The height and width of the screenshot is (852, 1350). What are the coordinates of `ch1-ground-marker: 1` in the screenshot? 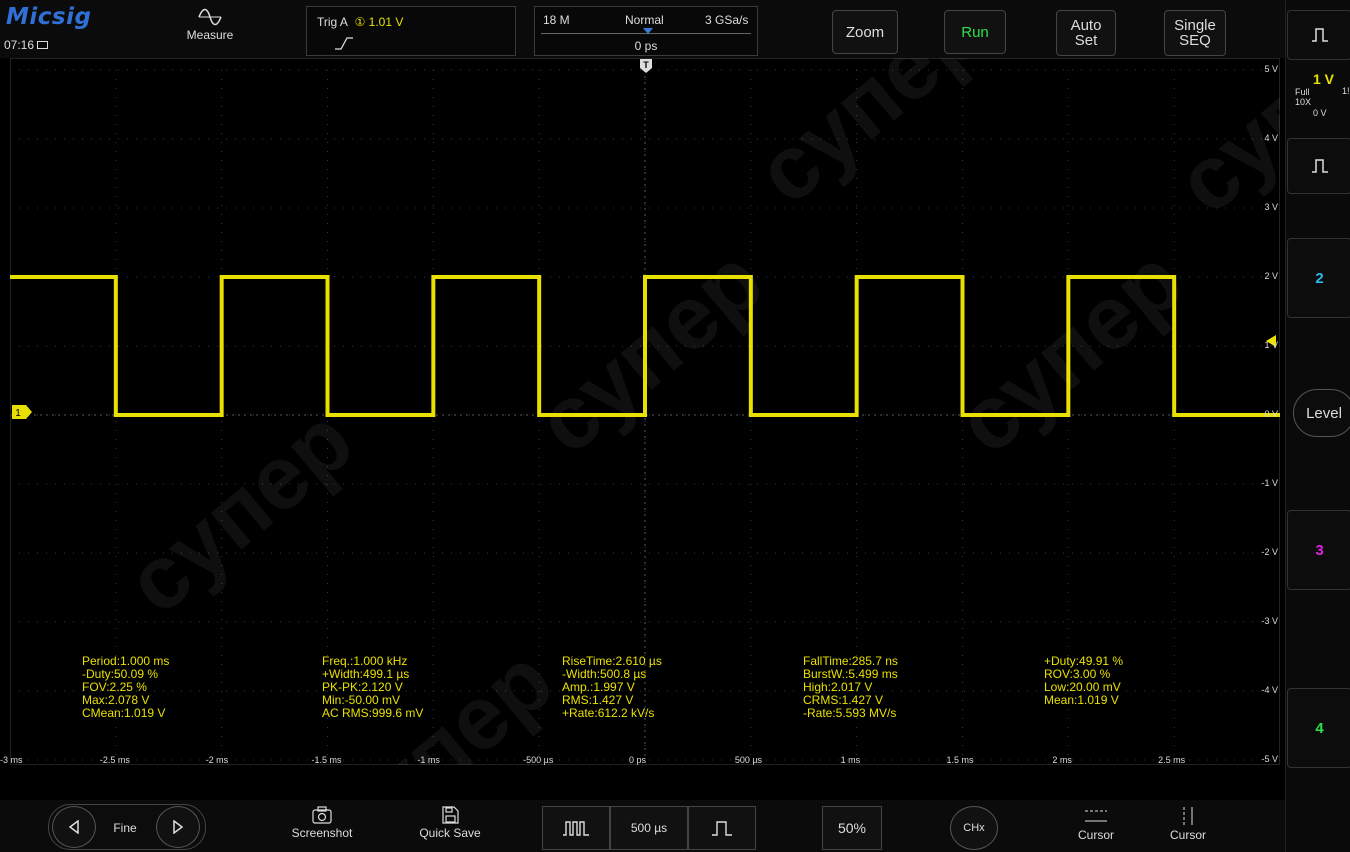 It's located at (22, 412).